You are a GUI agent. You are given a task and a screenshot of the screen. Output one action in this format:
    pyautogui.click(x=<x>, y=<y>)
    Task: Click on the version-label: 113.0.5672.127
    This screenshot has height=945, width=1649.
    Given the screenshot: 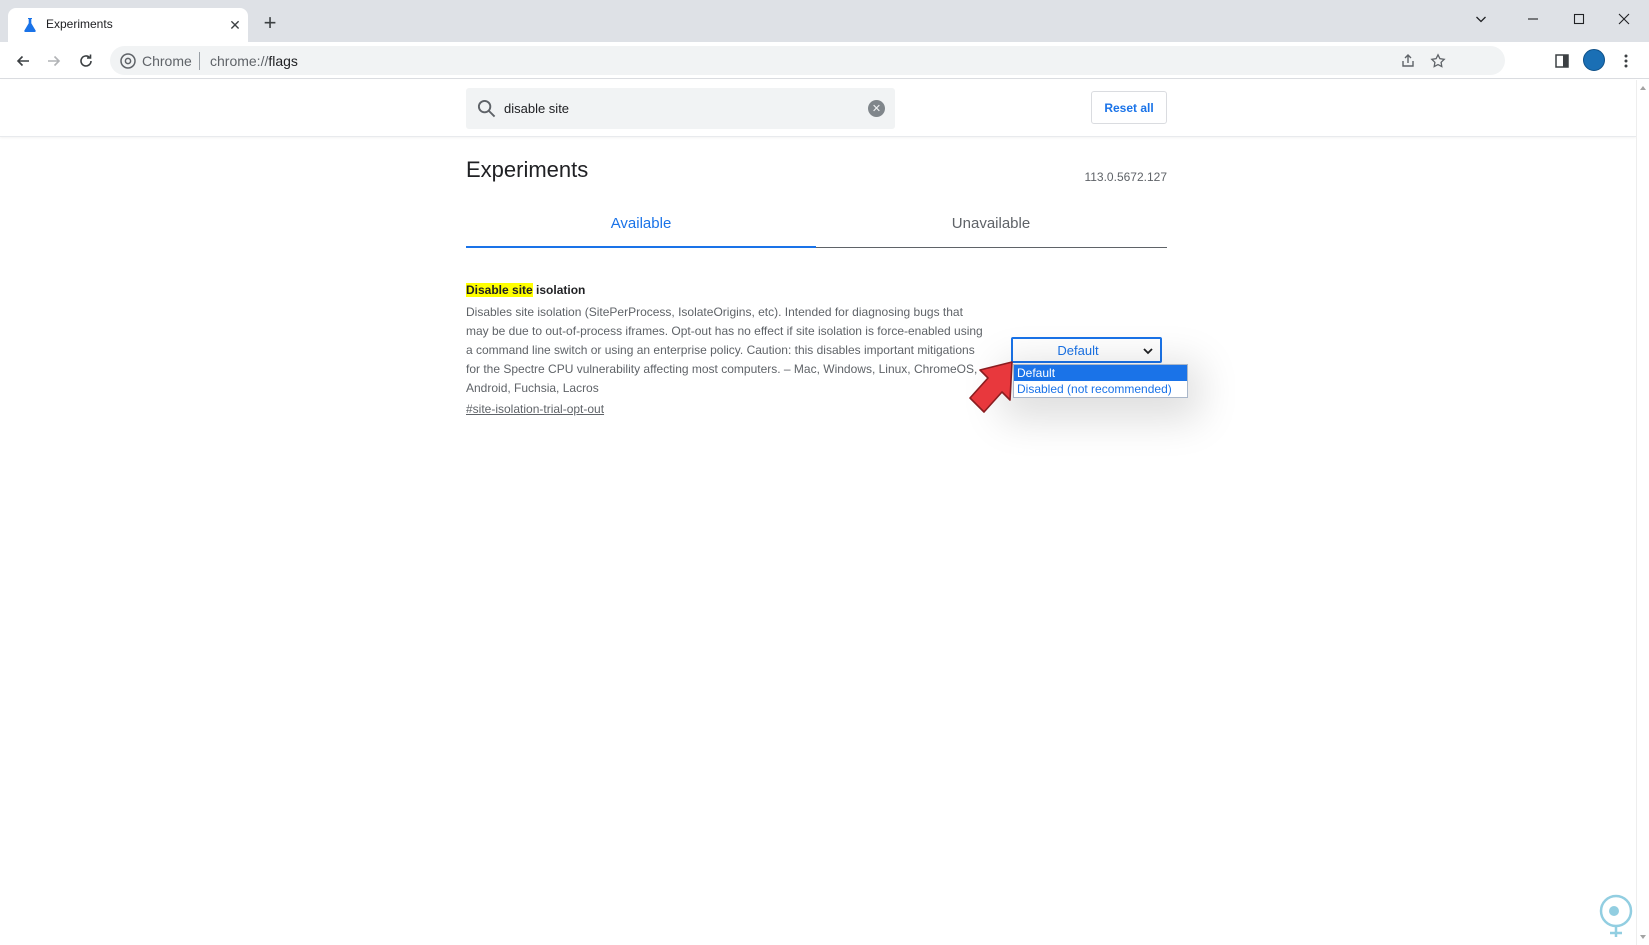 What is the action you would take?
    pyautogui.click(x=1125, y=177)
    